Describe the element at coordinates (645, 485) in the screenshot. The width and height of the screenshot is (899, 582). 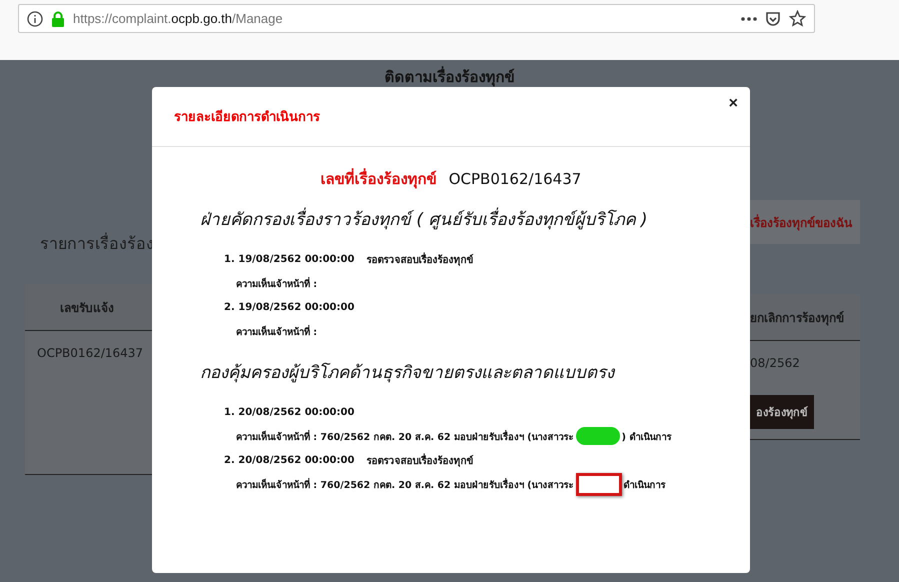
I see `officer-comment: ดำเนินการ` at that location.